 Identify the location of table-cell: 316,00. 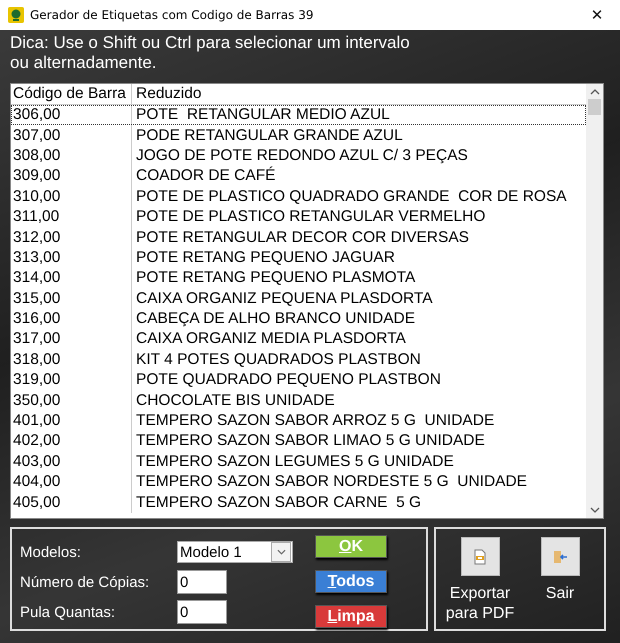
(71, 319).